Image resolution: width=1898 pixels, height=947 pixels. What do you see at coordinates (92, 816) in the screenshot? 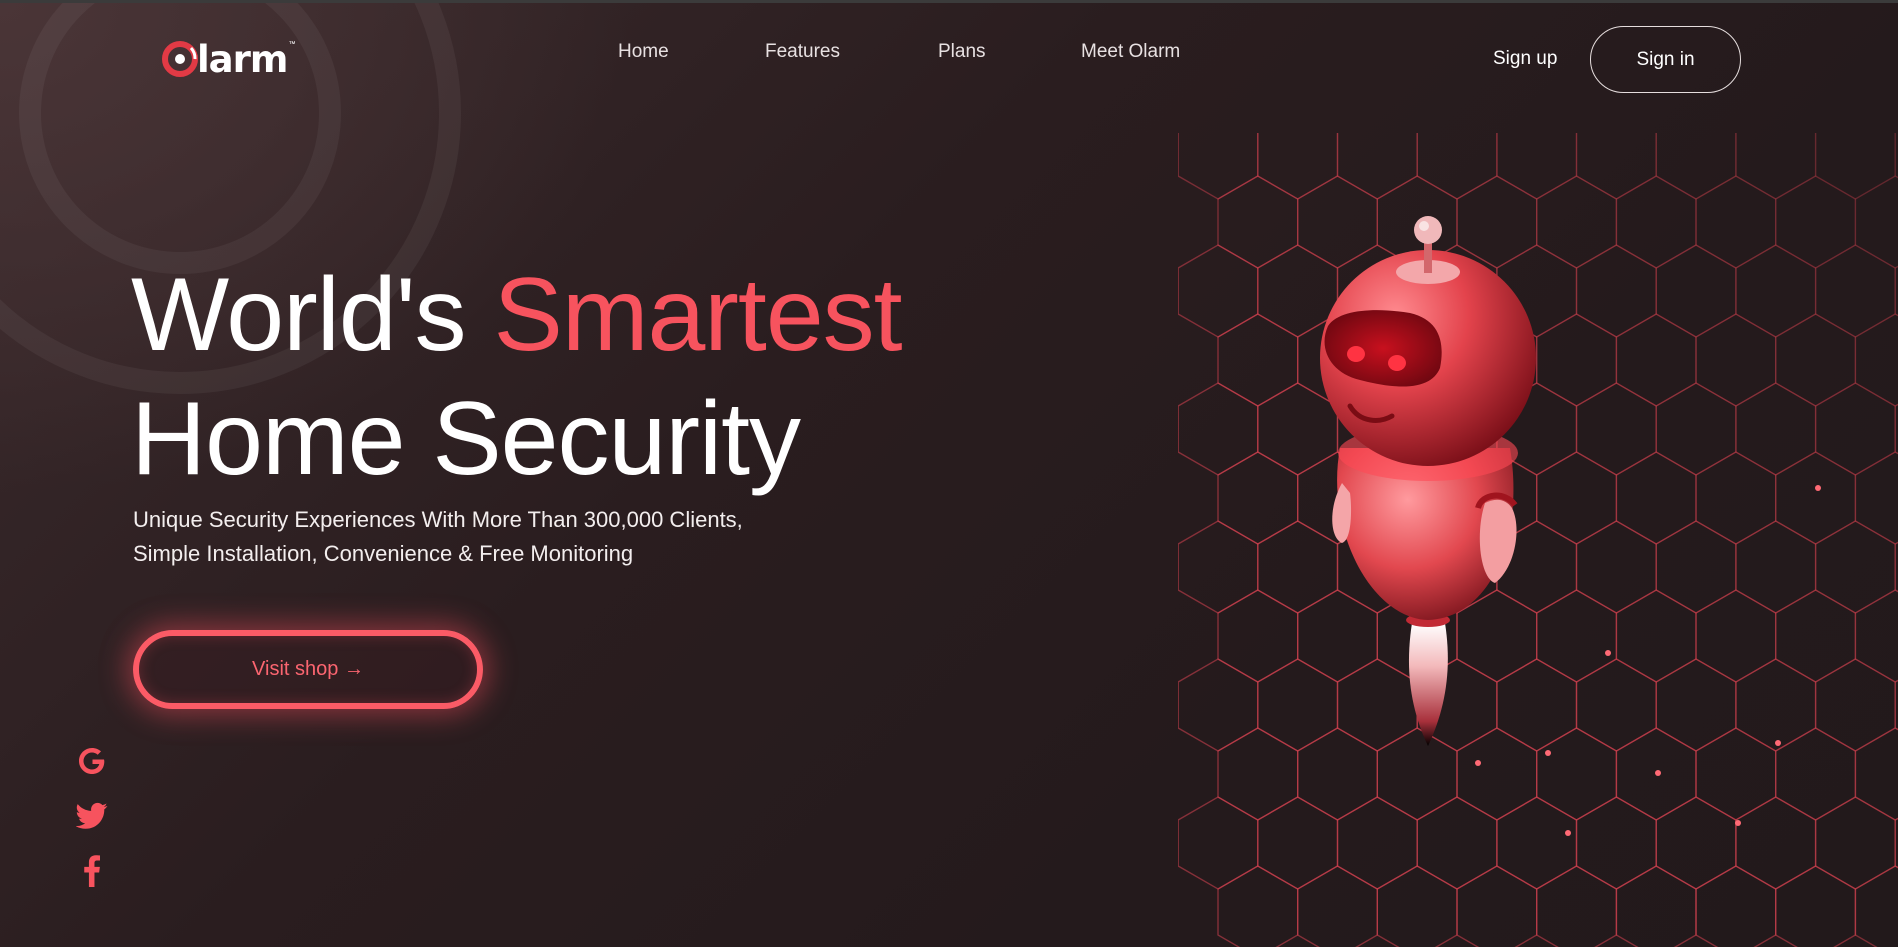
I see `twitter-icon` at bounding box center [92, 816].